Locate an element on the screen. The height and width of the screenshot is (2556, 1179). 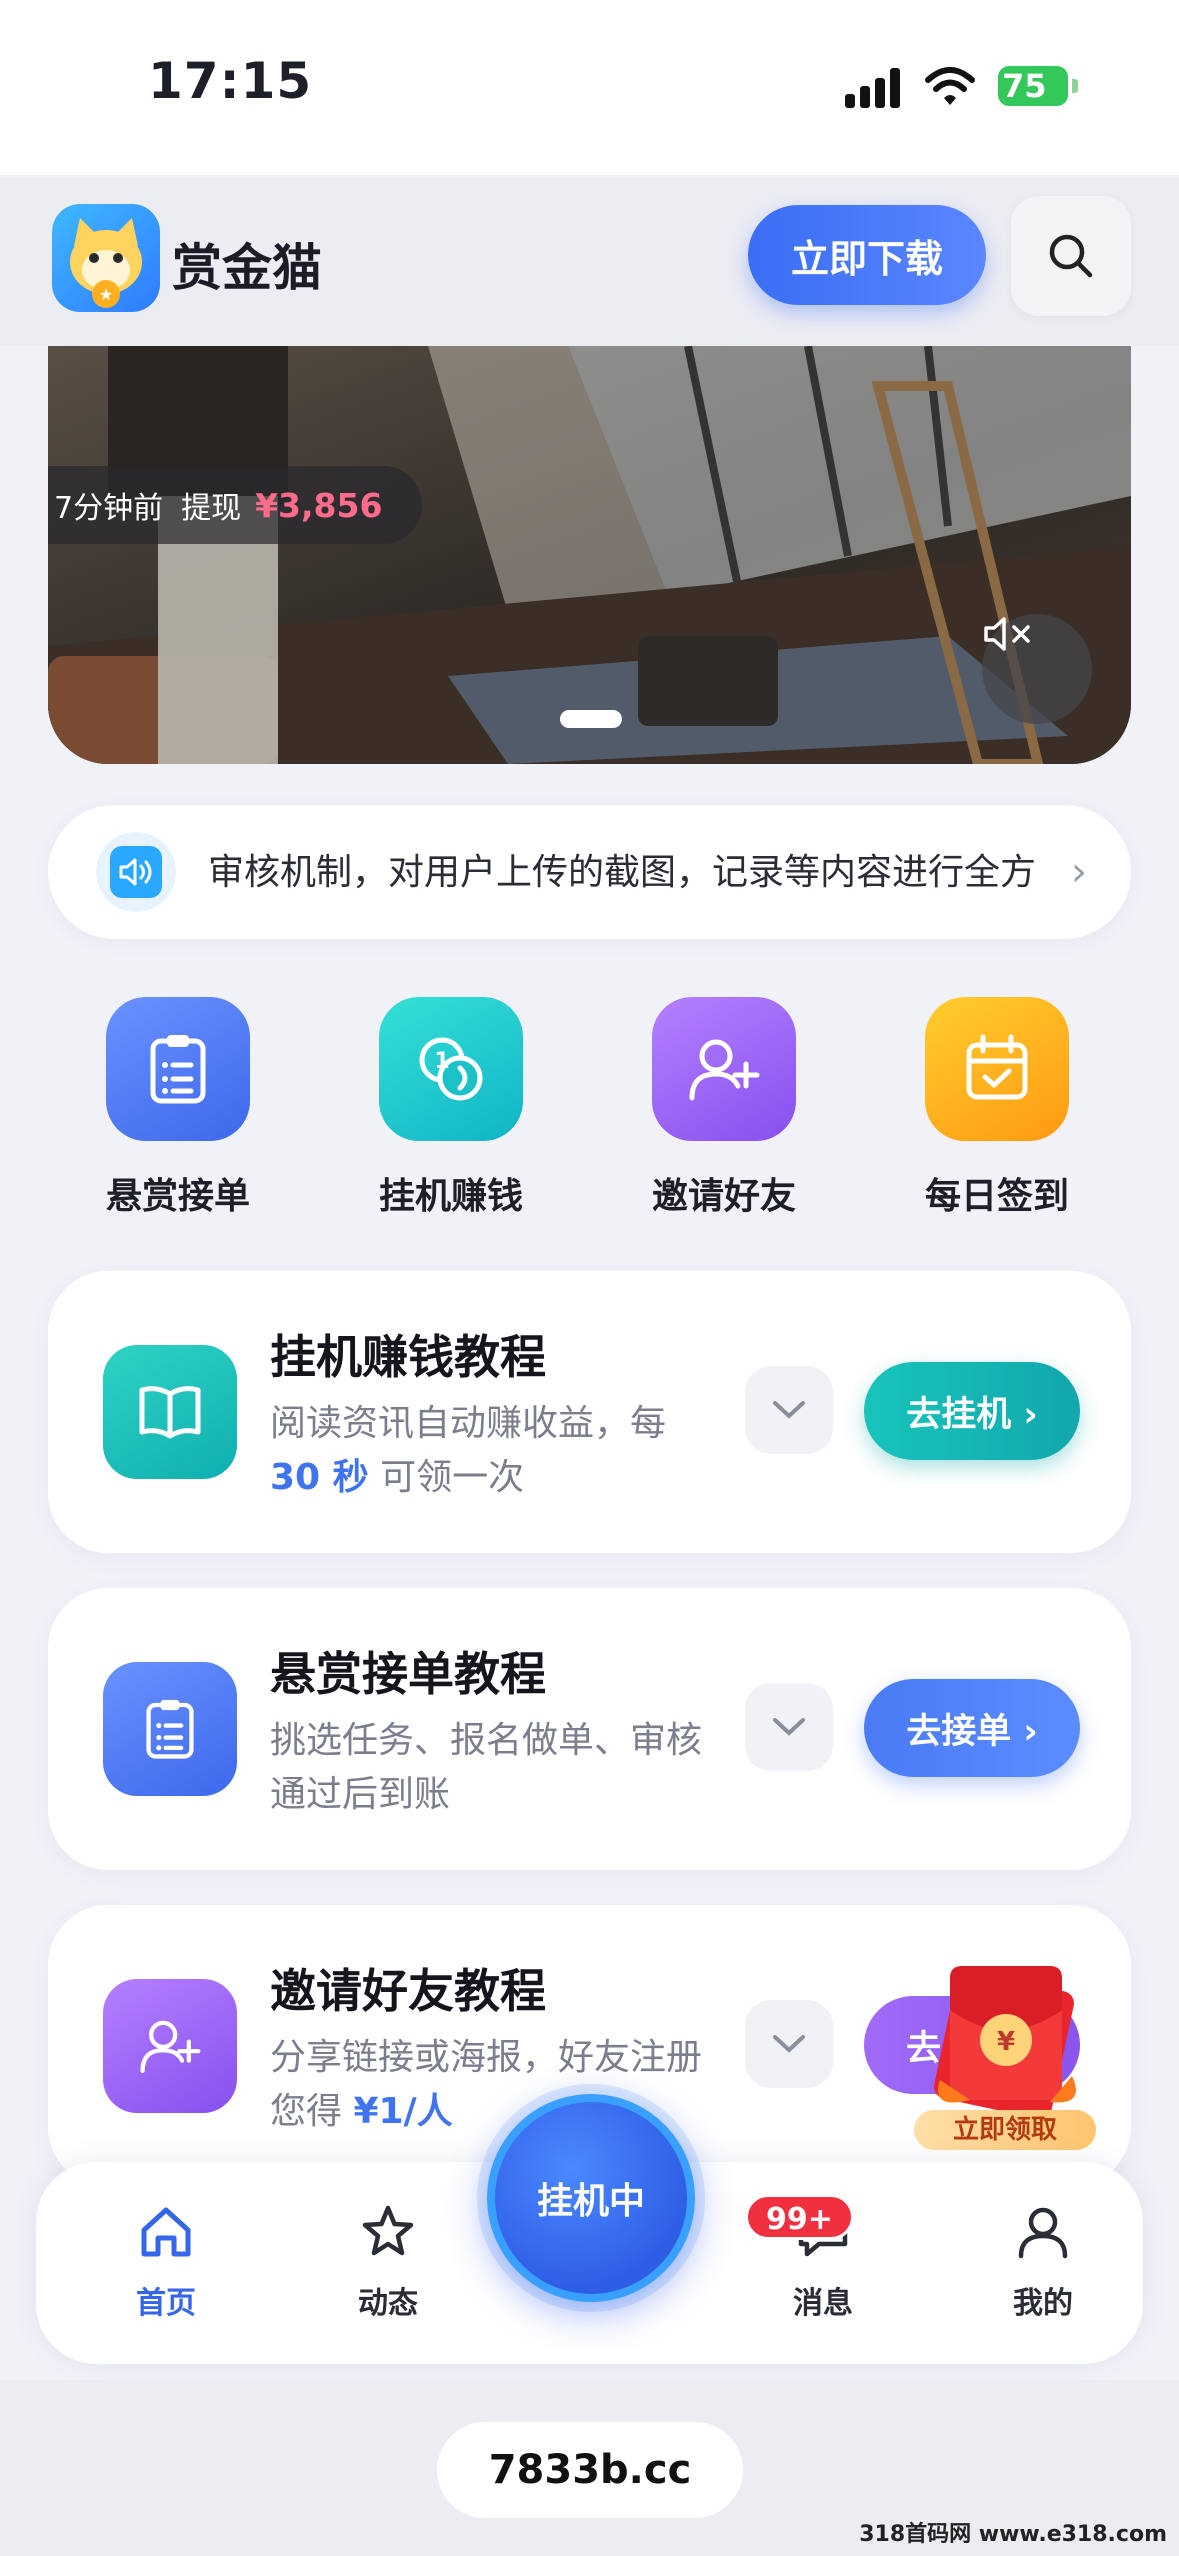
app-logo: ★ is located at coordinates (106, 258).